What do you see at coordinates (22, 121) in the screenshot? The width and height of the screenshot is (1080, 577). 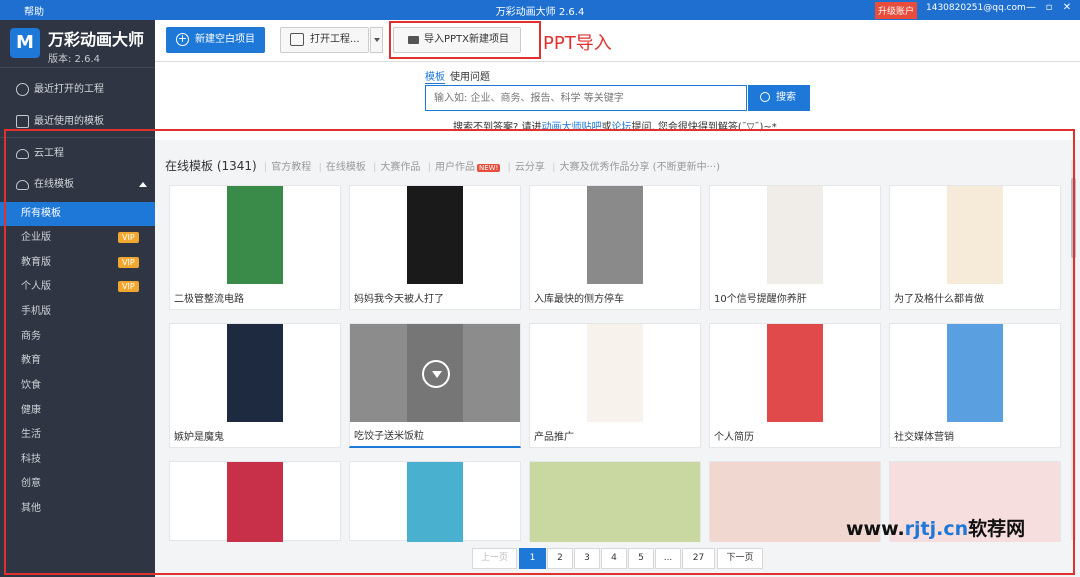 I see `template-icon` at bounding box center [22, 121].